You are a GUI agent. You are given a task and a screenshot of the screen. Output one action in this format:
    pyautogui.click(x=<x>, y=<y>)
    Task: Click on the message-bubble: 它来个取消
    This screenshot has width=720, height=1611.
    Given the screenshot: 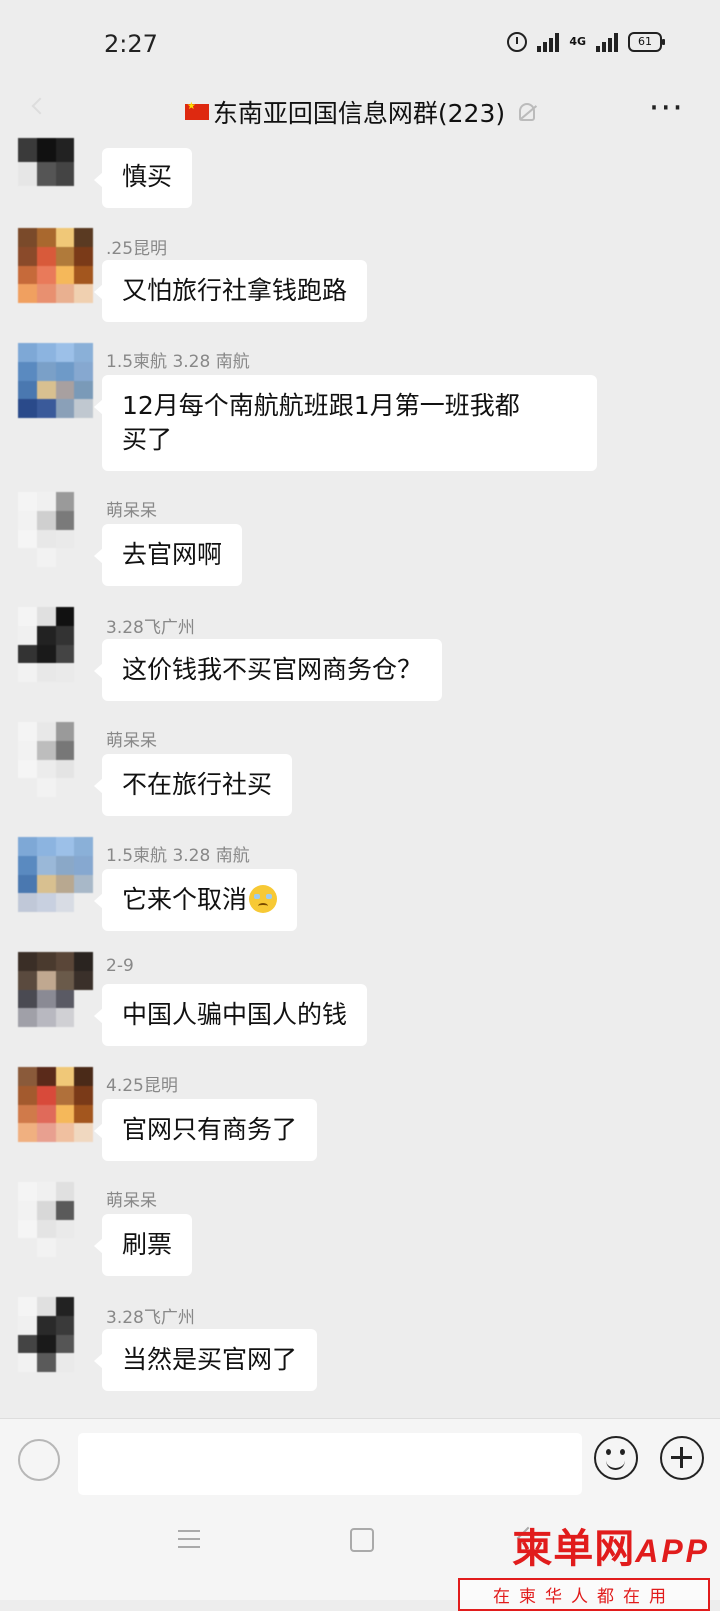 What is the action you would take?
    pyautogui.click(x=195, y=900)
    